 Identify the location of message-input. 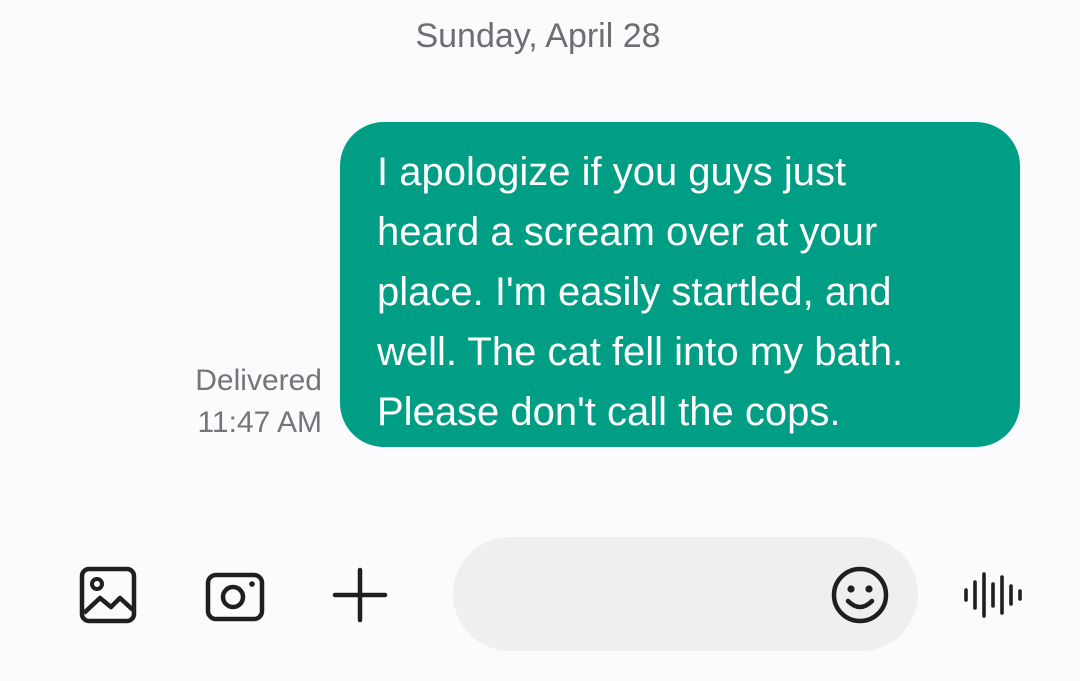
(660, 595).